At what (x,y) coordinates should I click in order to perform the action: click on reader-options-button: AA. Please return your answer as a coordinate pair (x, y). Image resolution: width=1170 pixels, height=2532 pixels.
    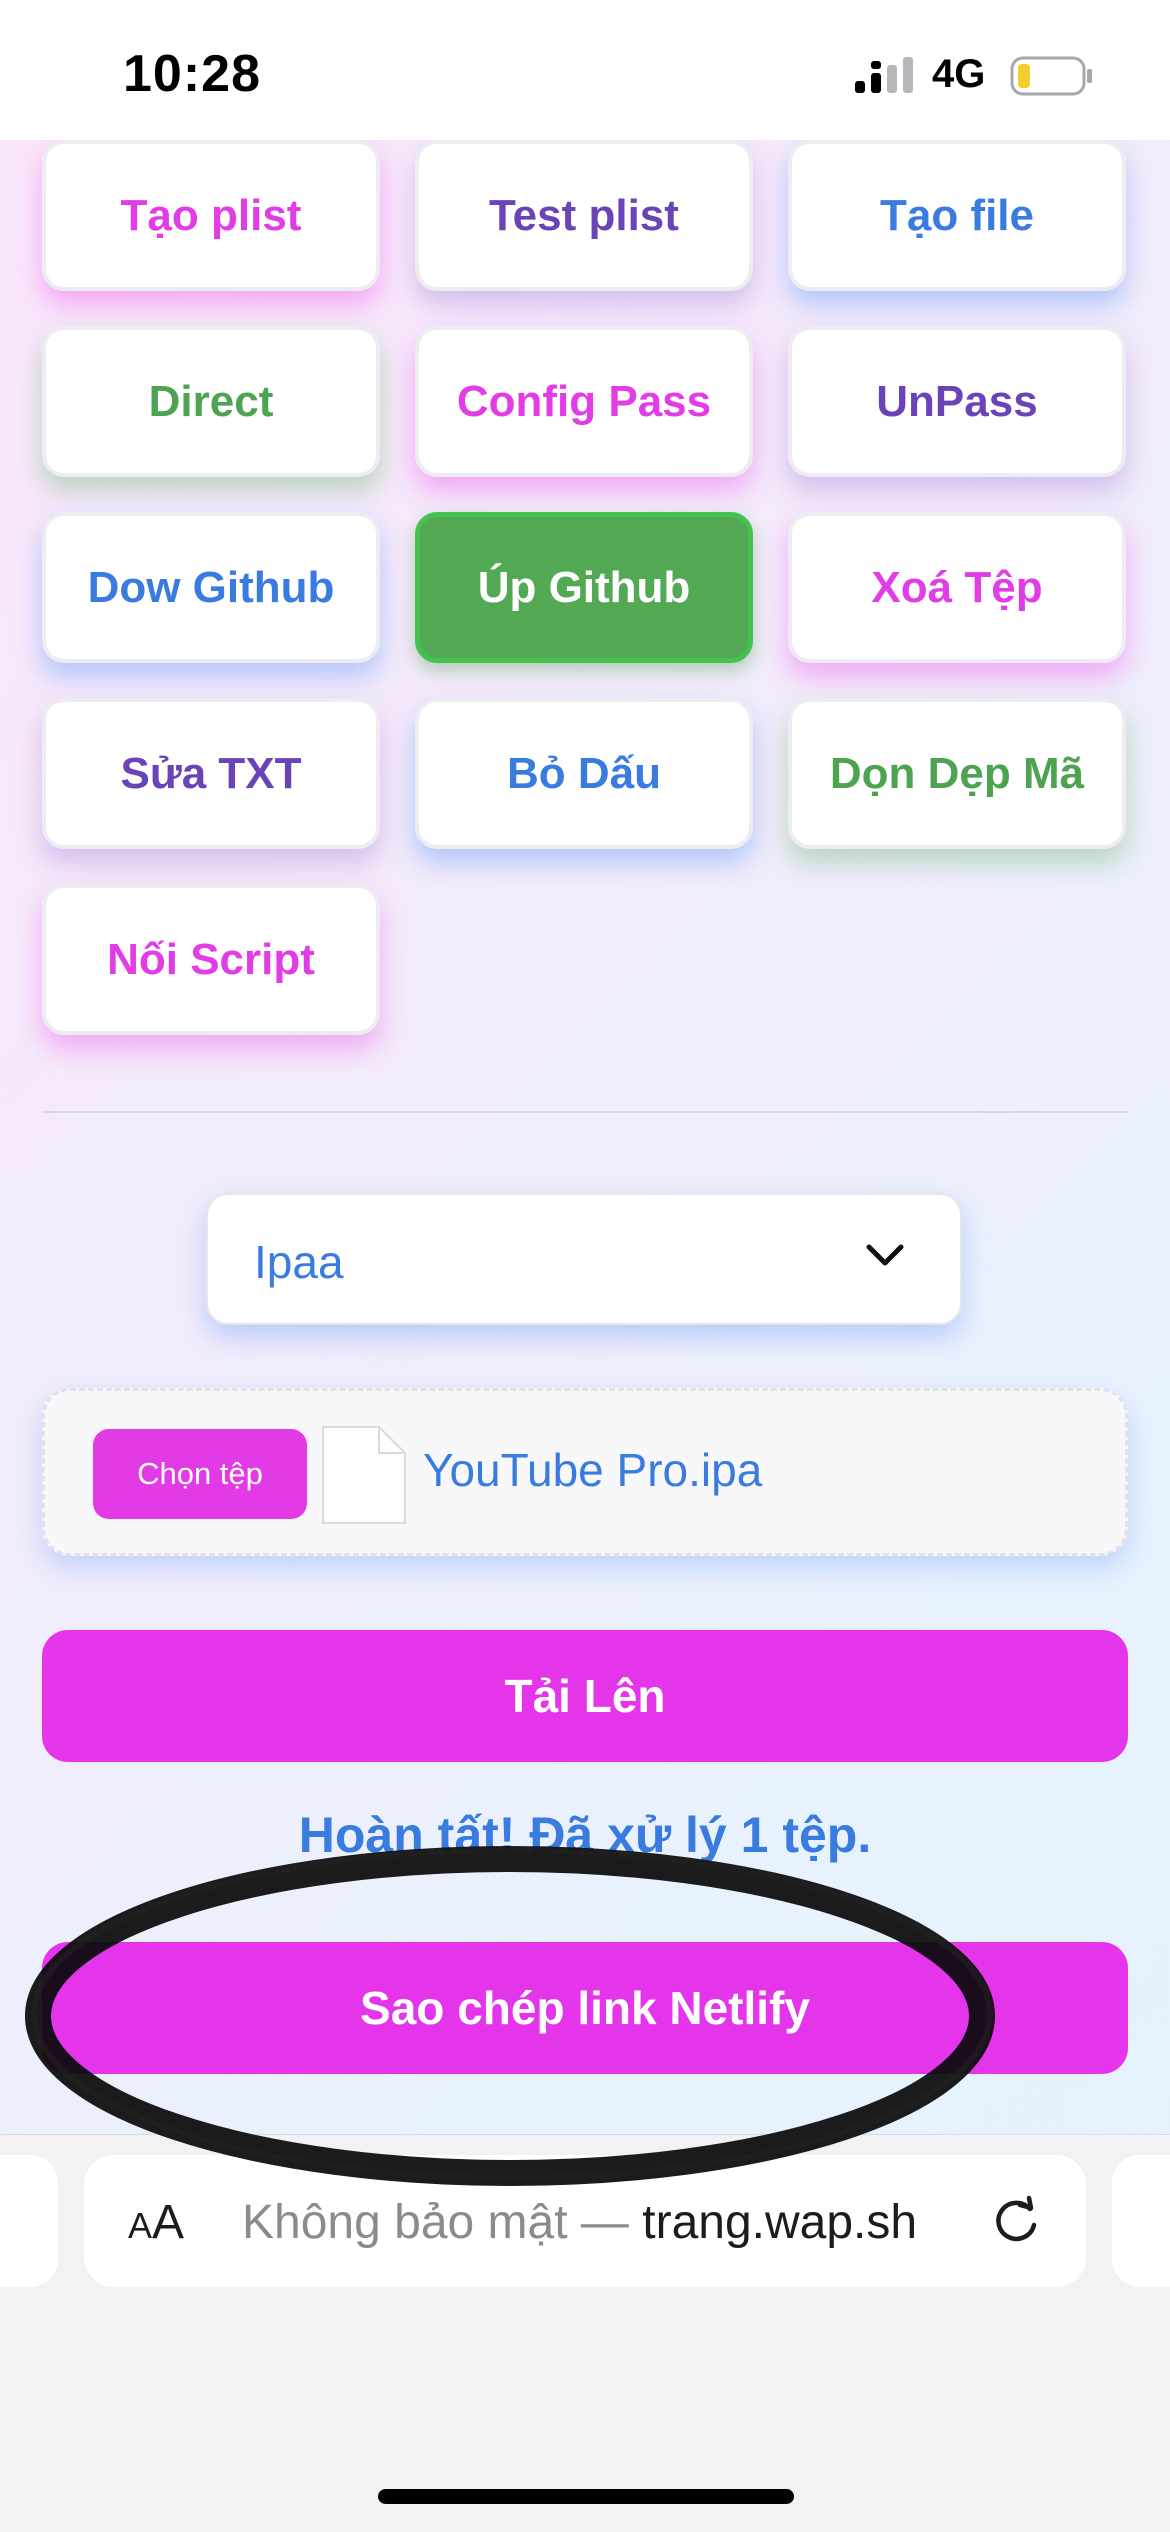
    Looking at the image, I should click on (156, 2222).